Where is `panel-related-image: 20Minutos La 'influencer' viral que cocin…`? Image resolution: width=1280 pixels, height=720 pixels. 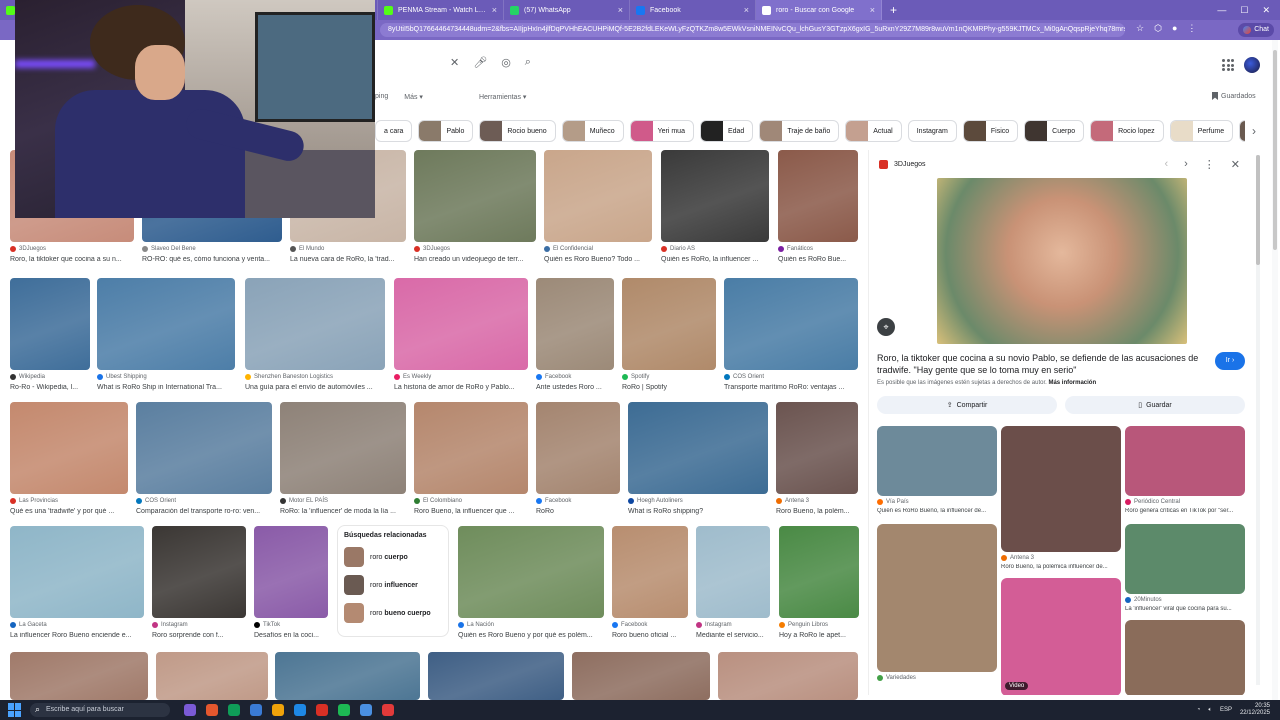 panel-related-image: 20Minutos La 'influencer' viral que cocin… is located at coordinates (1185, 571).